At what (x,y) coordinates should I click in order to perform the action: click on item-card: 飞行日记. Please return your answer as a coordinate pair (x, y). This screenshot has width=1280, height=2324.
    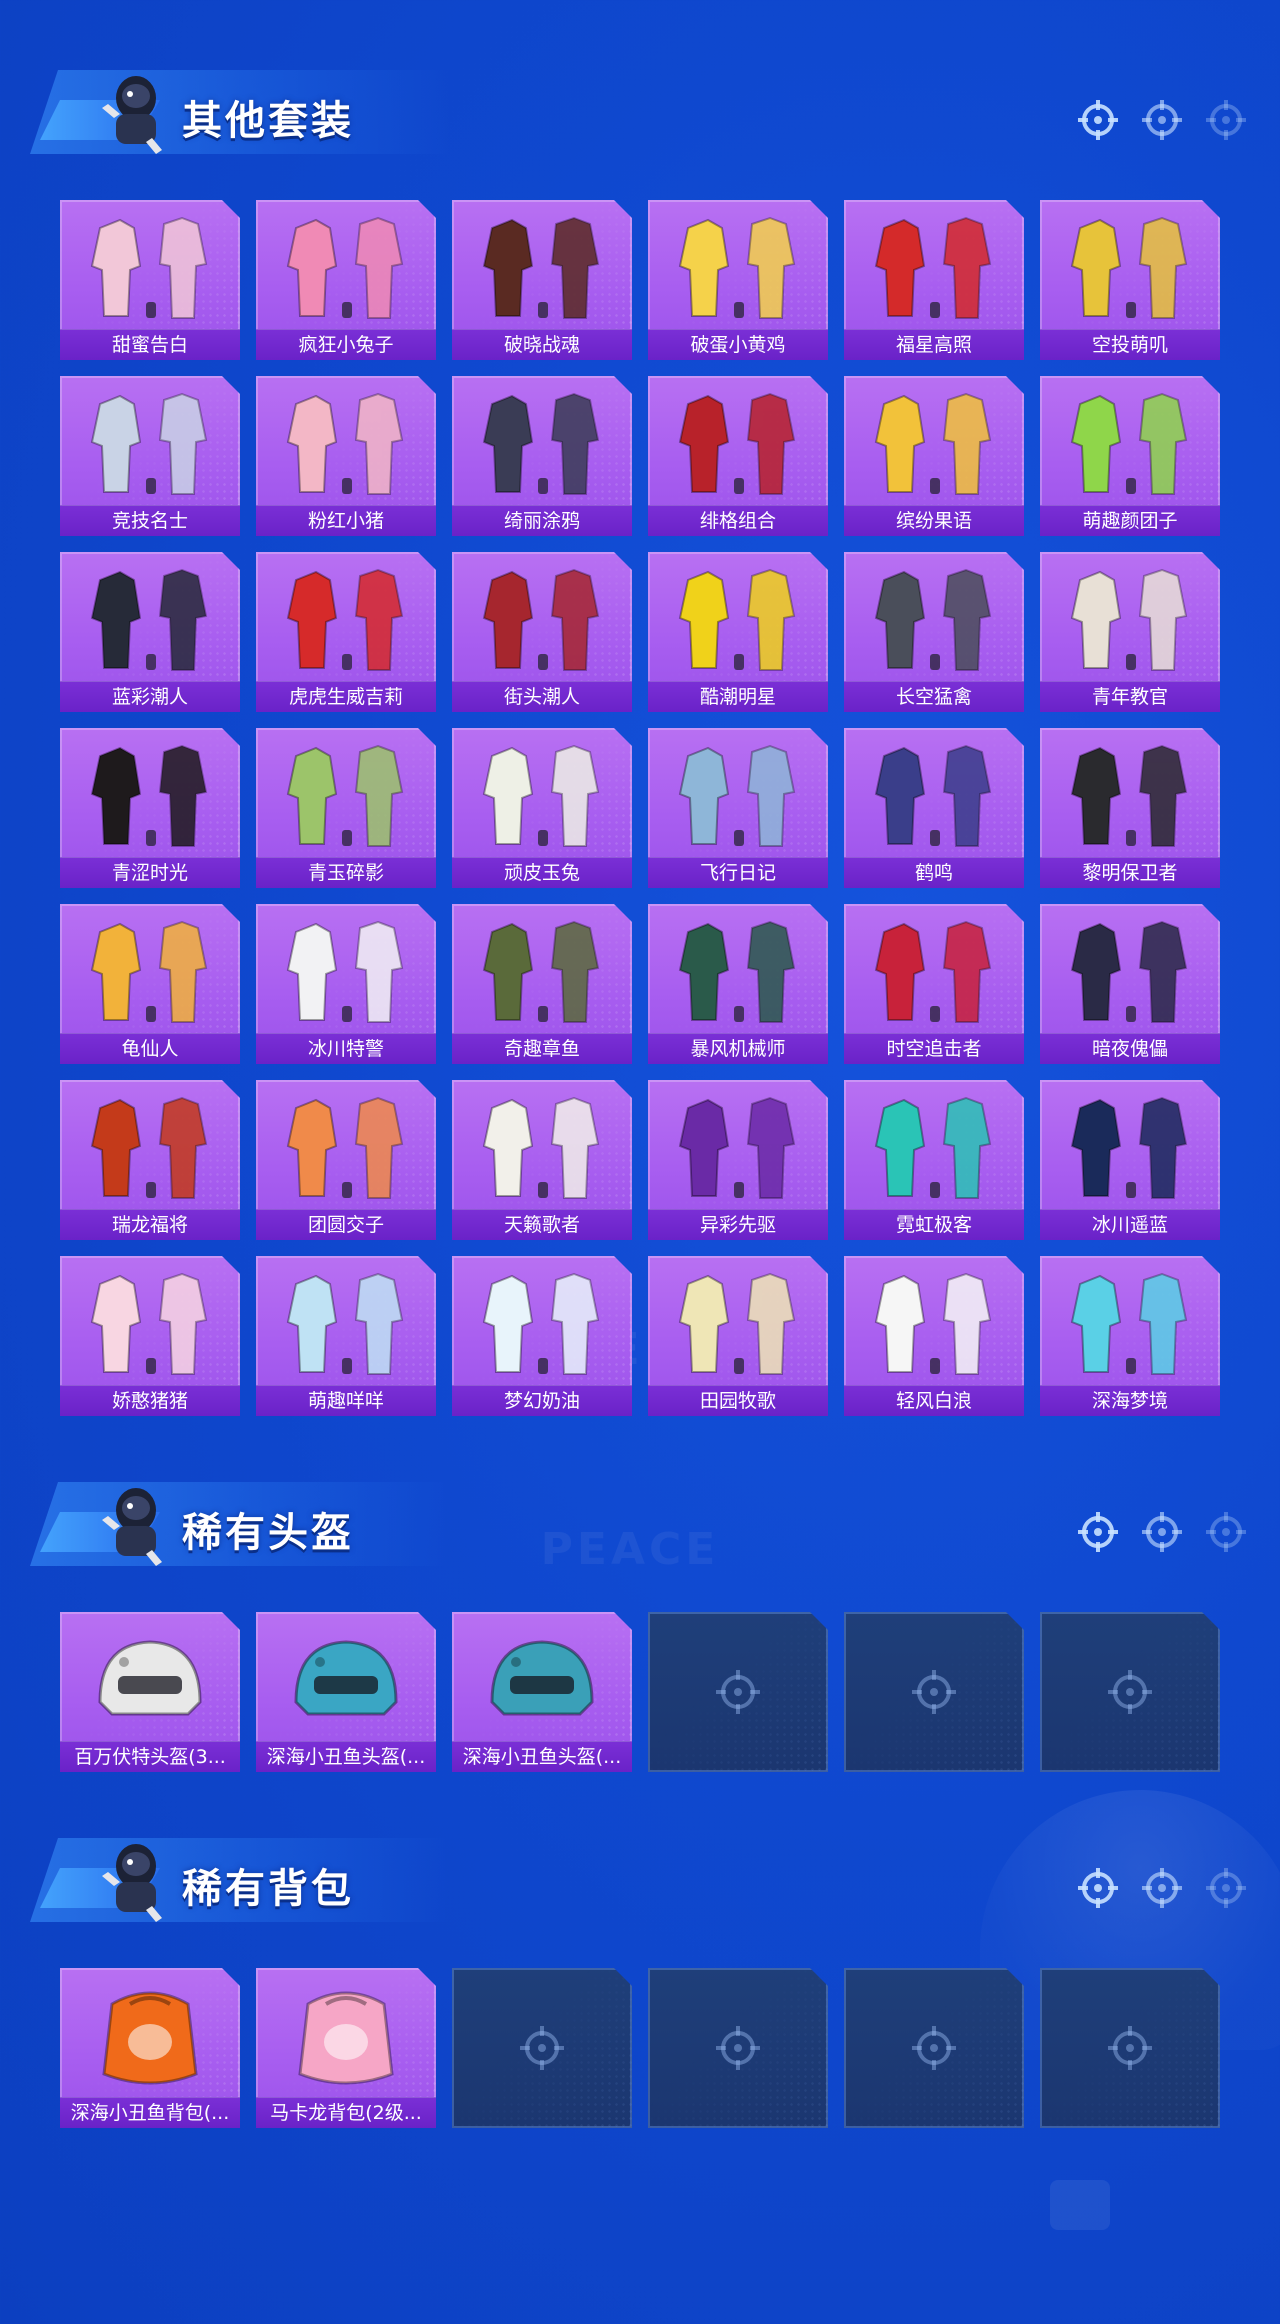
    Looking at the image, I should click on (738, 808).